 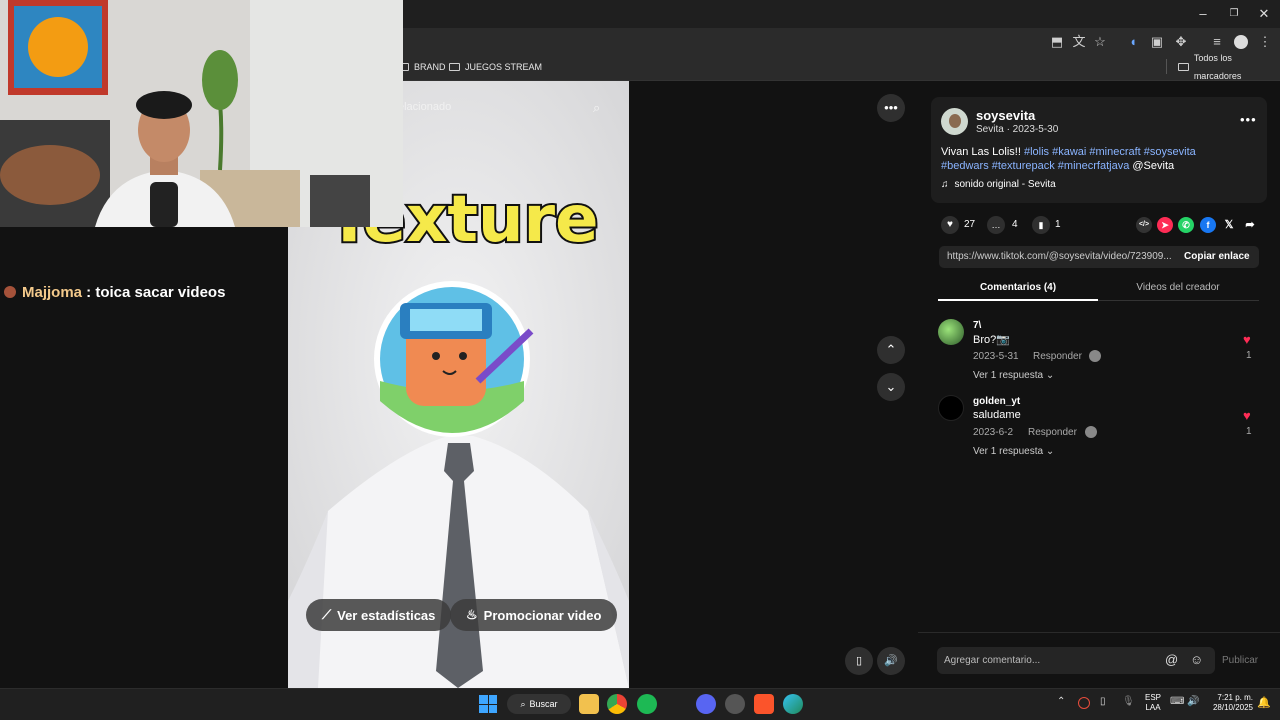 I want to click on share-icon: ➦, so click(x=1250, y=225).